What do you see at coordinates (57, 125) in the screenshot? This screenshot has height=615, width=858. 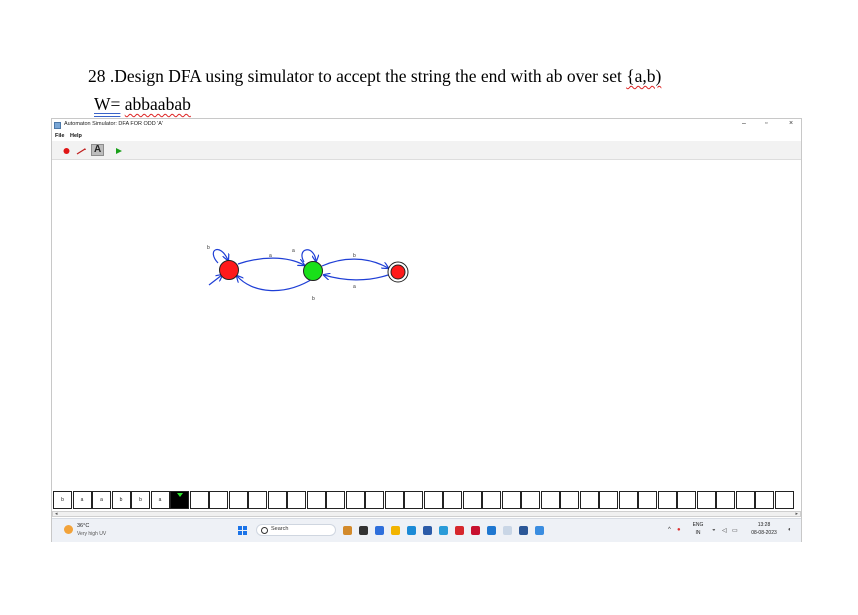 I see `app-icon` at bounding box center [57, 125].